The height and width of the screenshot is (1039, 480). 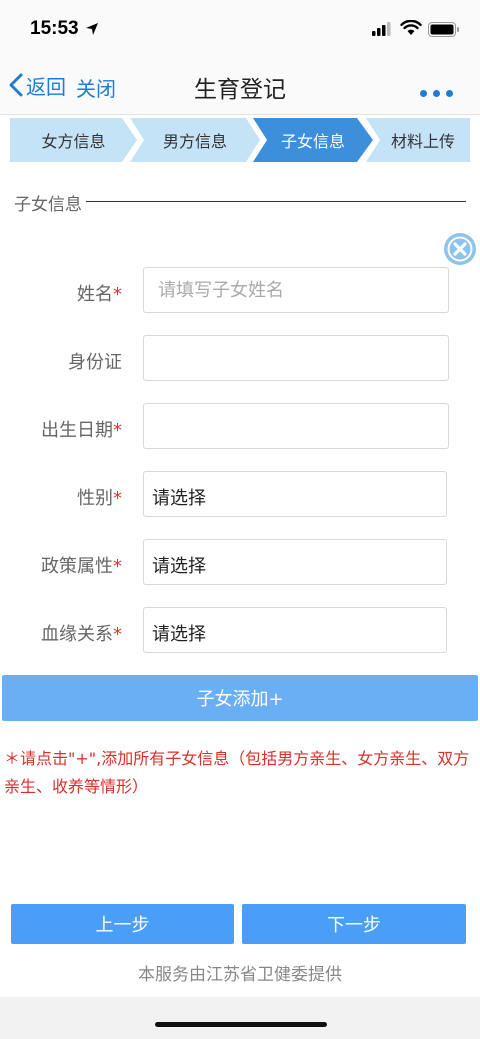 I want to click on step-indicator: 女方信息 男方信息 子女信息 材料上传, so click(x=240, y=140).